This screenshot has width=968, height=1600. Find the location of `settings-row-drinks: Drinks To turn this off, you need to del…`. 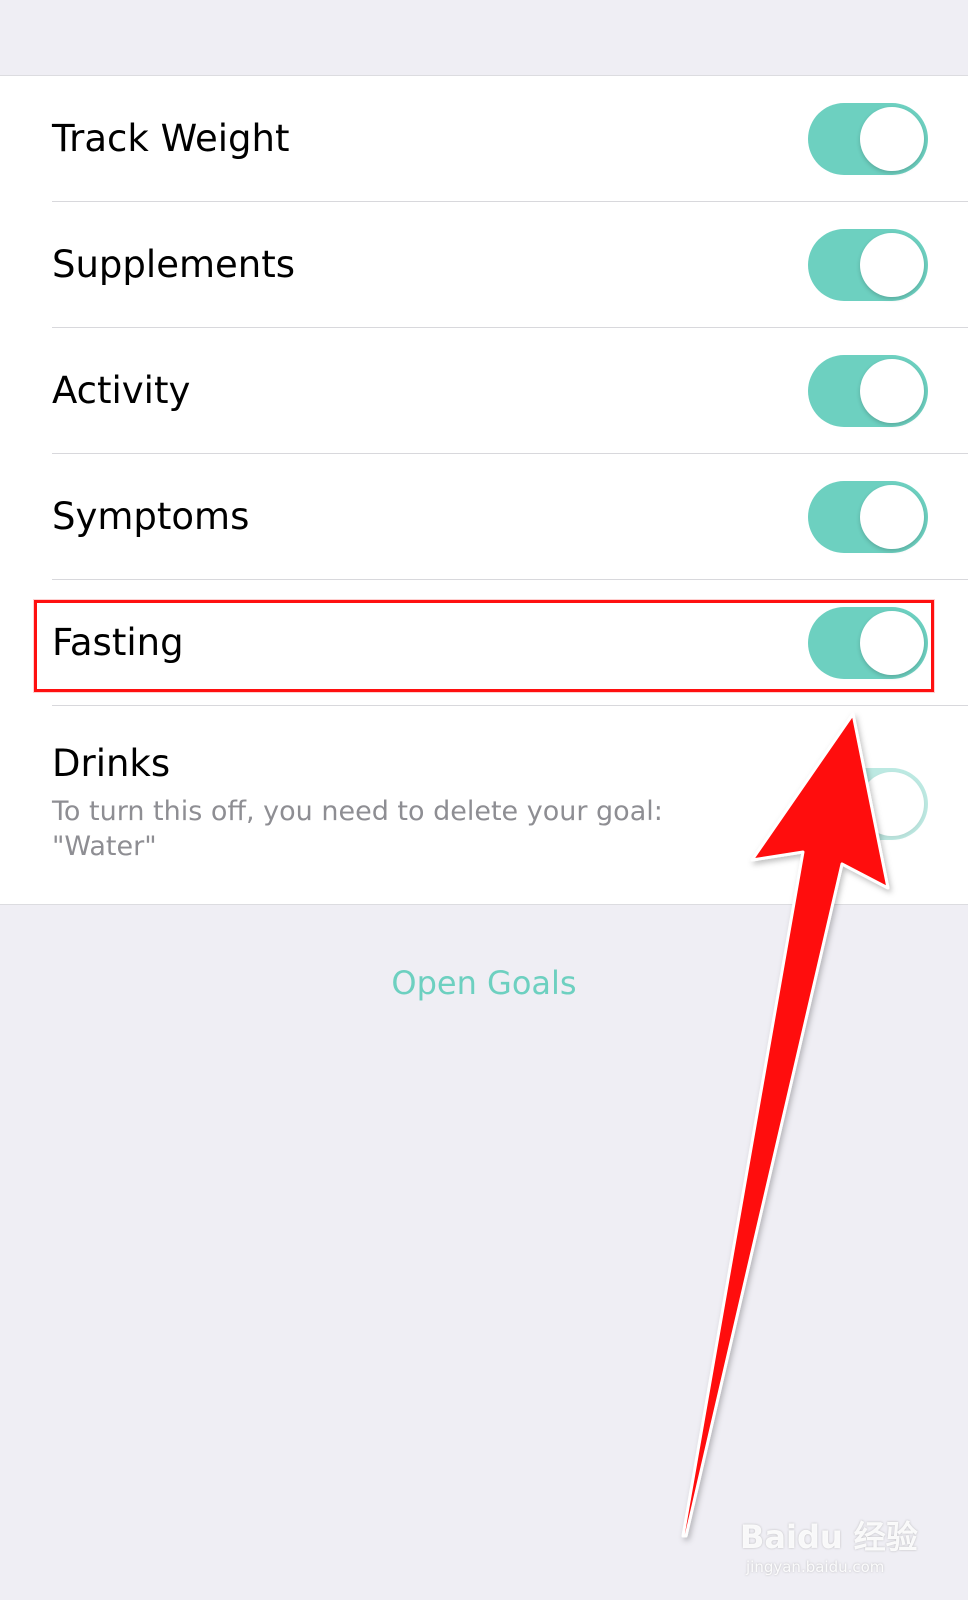

settings-row-drinks: Drinks To turn this off, you need to del… is located at coordinates (484, 805).